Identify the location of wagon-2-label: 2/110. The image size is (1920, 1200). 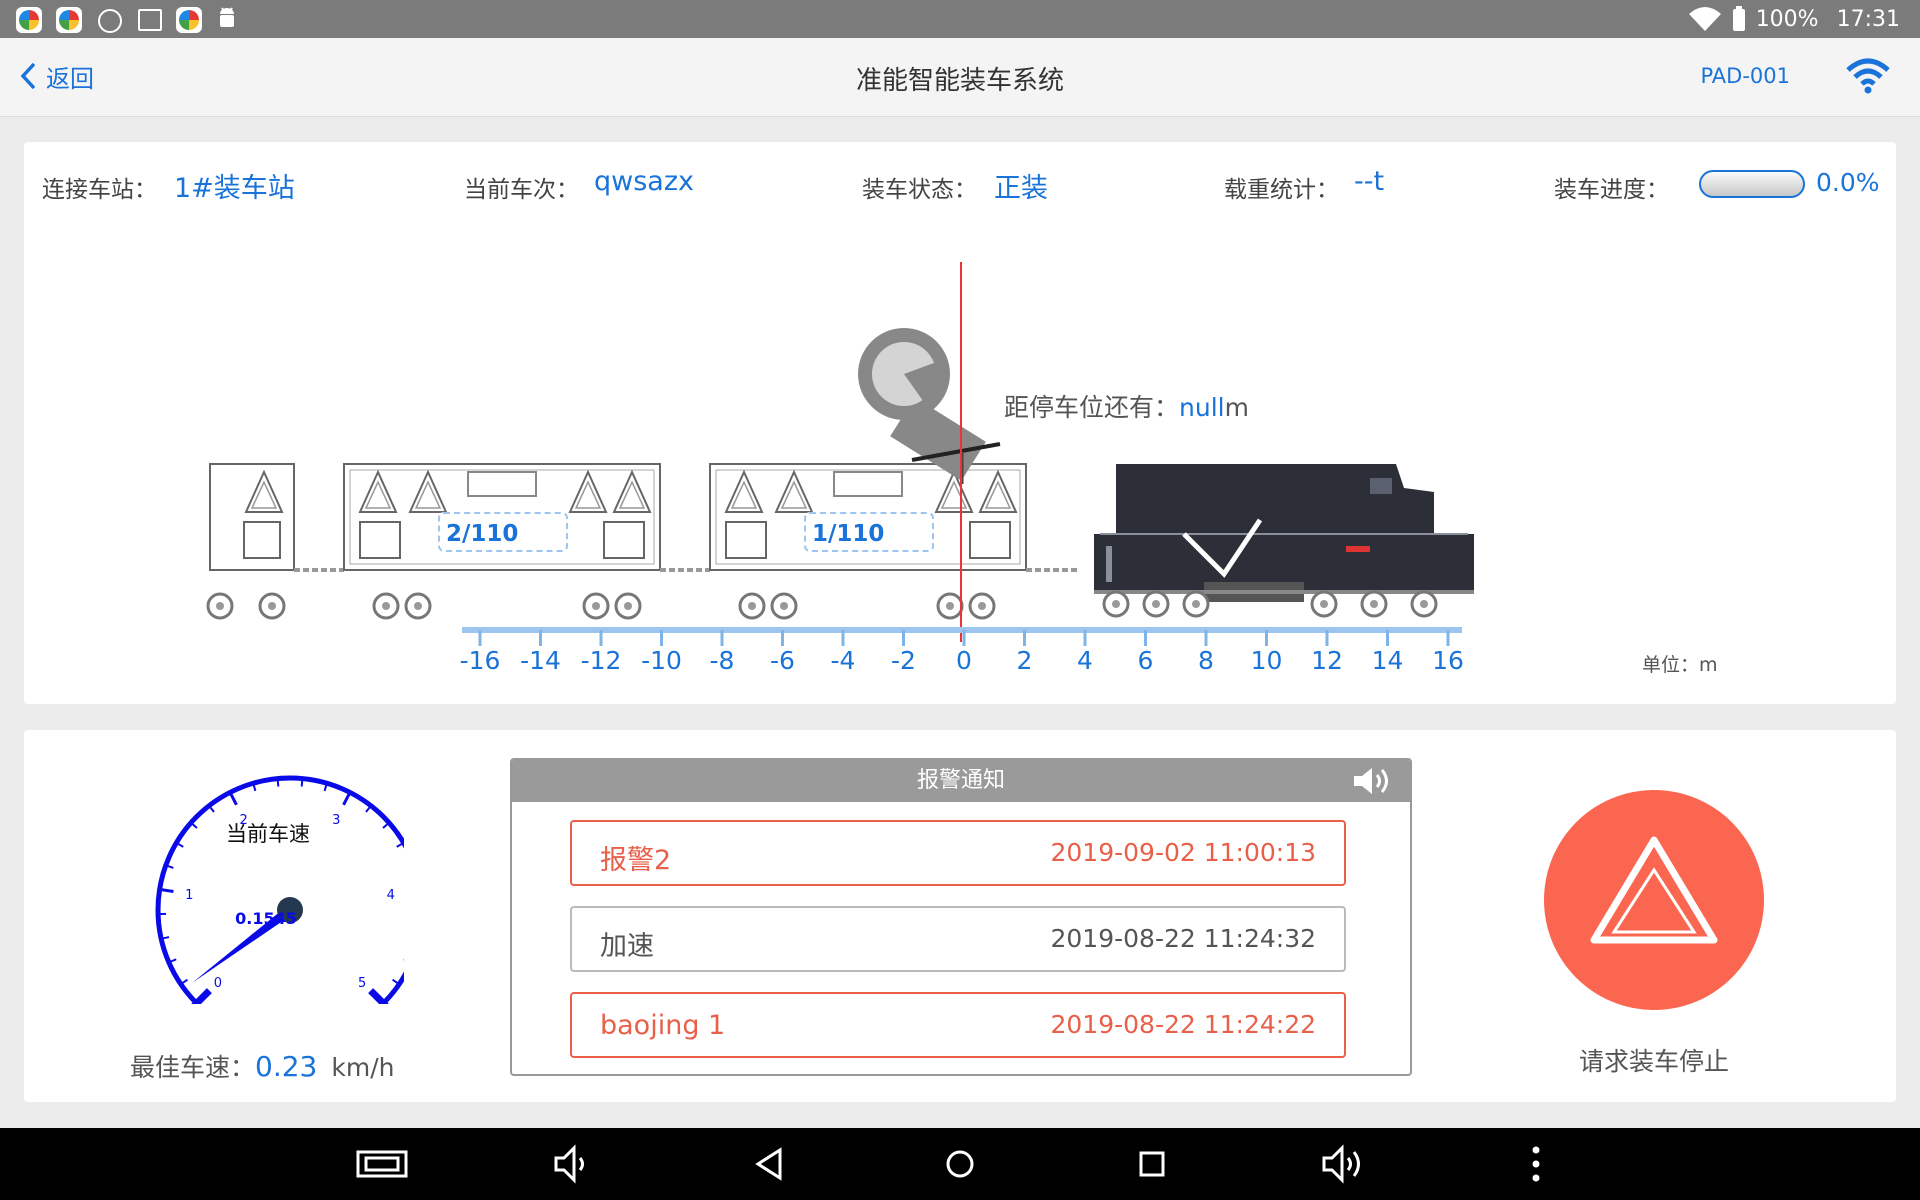
(503, 532).